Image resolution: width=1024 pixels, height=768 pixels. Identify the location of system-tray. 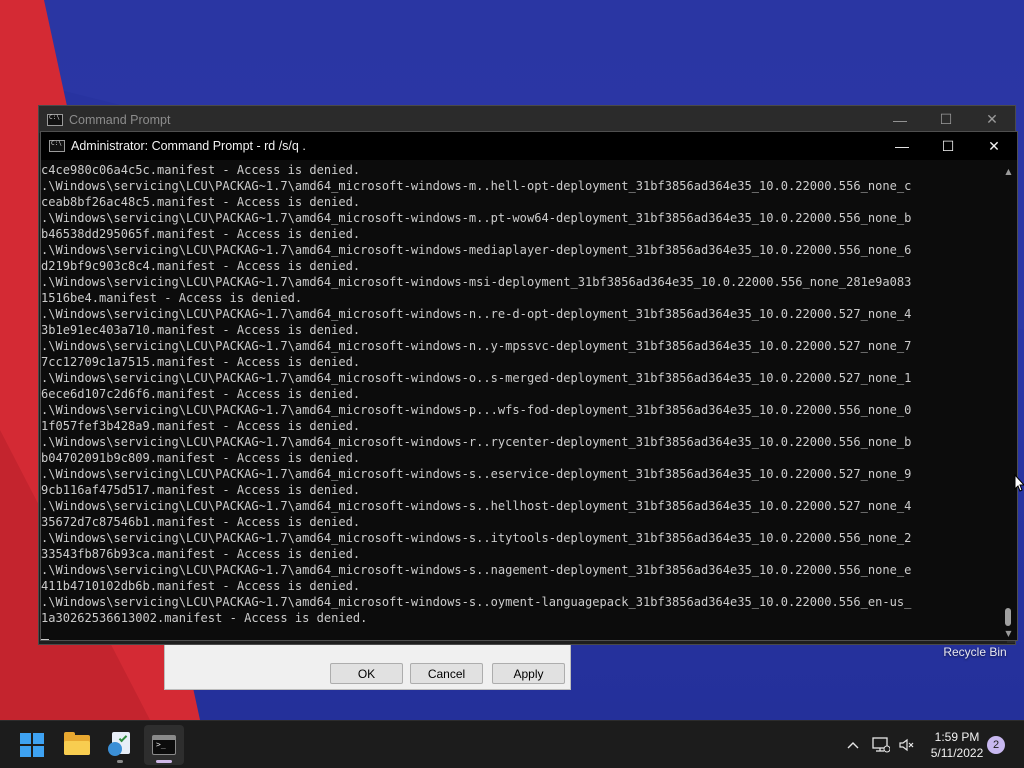
(880, 744).